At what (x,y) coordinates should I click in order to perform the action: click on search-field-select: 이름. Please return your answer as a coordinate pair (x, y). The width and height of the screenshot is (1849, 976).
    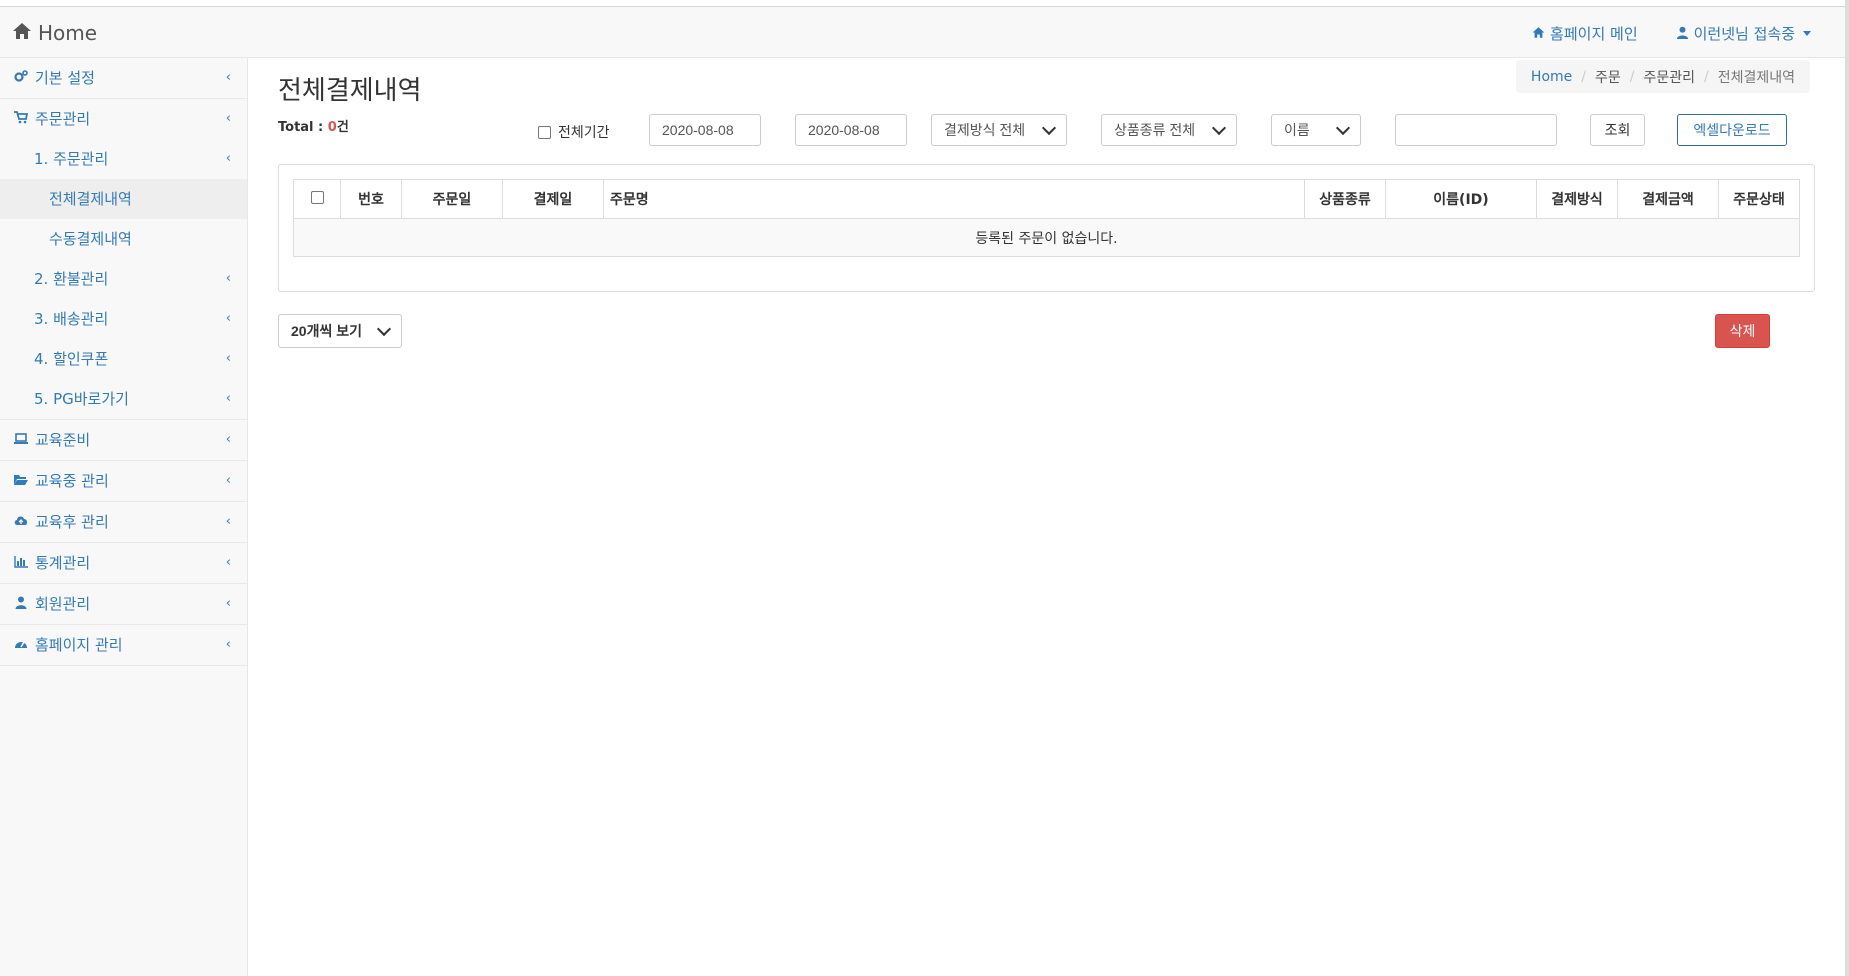
    Looking at the image, I should click on (1316, 130).